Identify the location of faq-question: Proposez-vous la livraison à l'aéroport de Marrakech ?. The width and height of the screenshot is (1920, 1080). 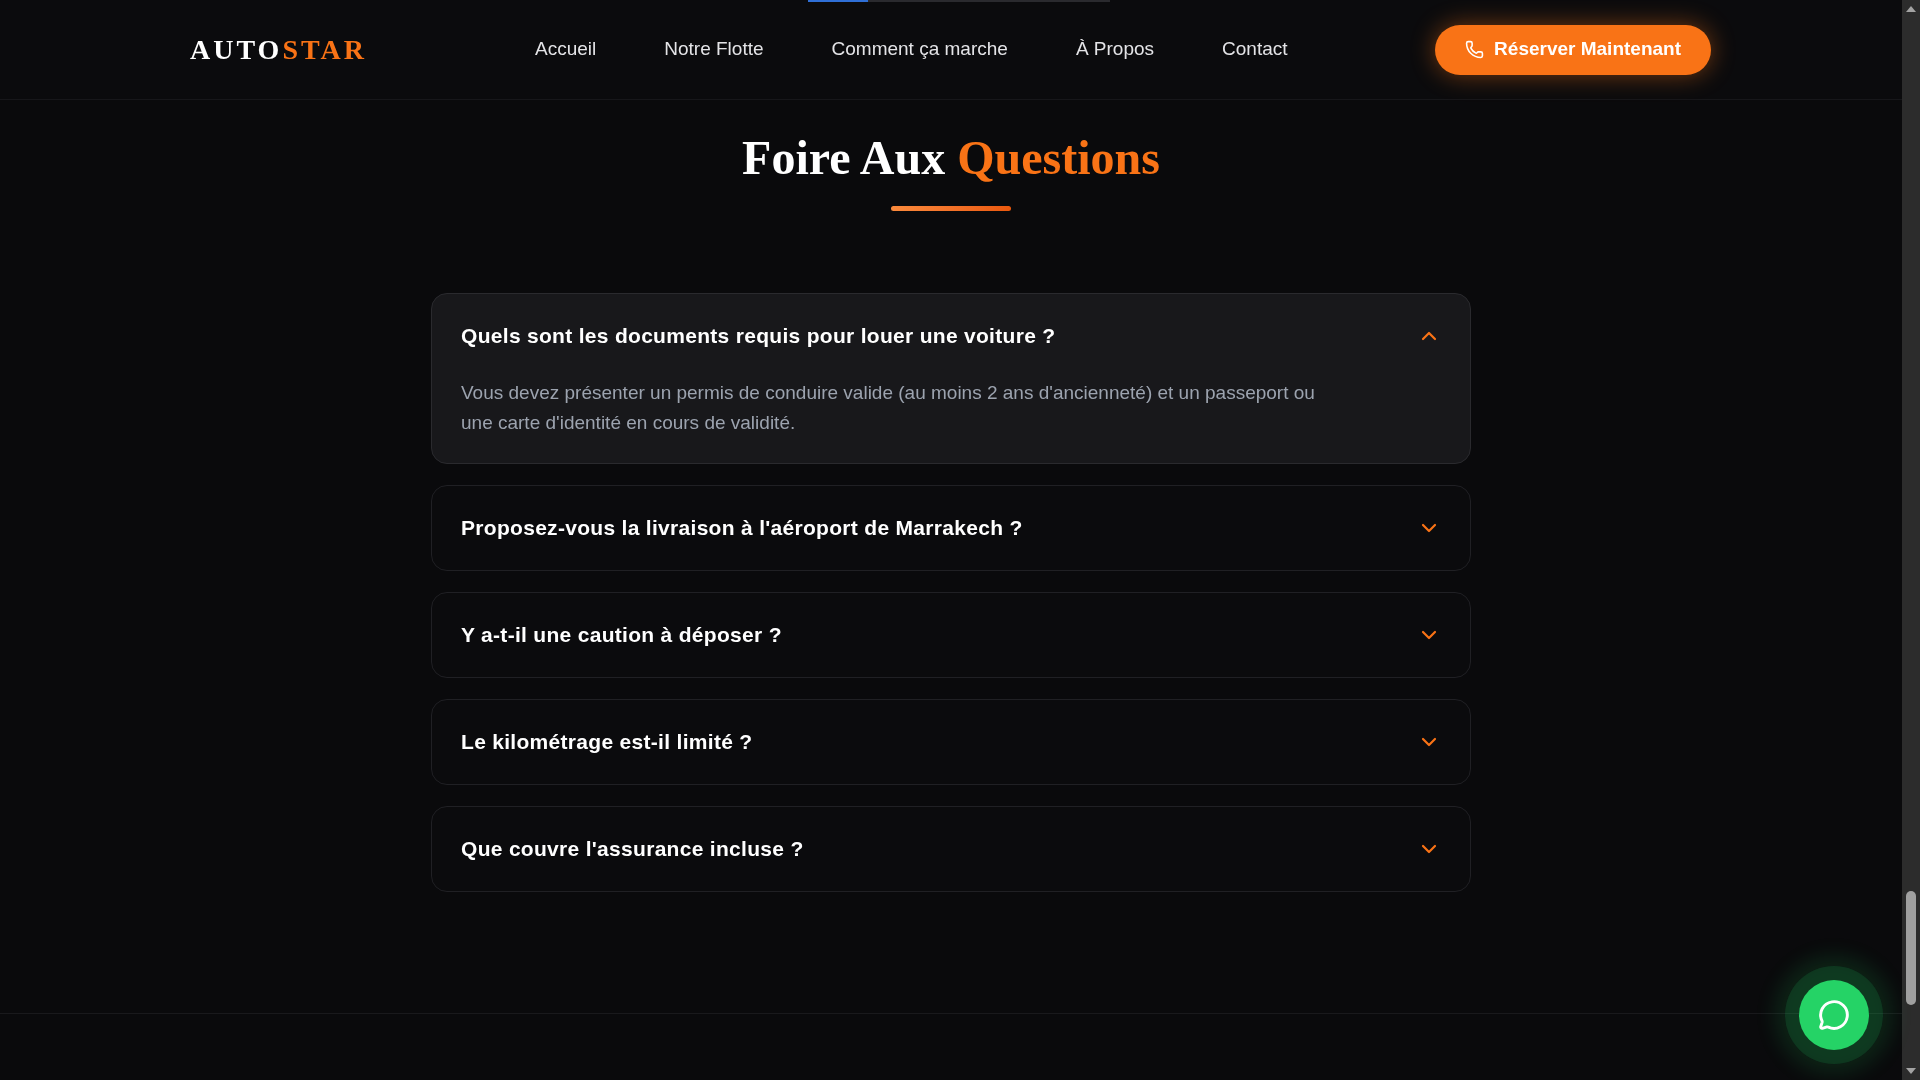
(951, 528).